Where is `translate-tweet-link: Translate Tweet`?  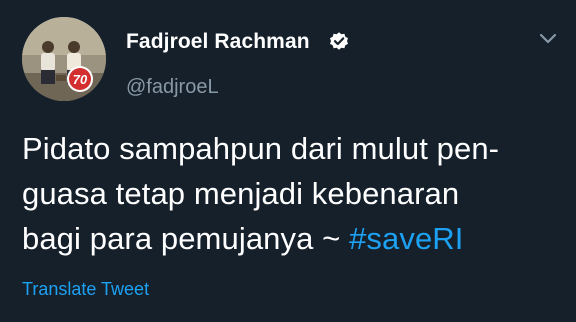 translate-tweet-link: Translate Tweet is located at coordinates (85, 289).